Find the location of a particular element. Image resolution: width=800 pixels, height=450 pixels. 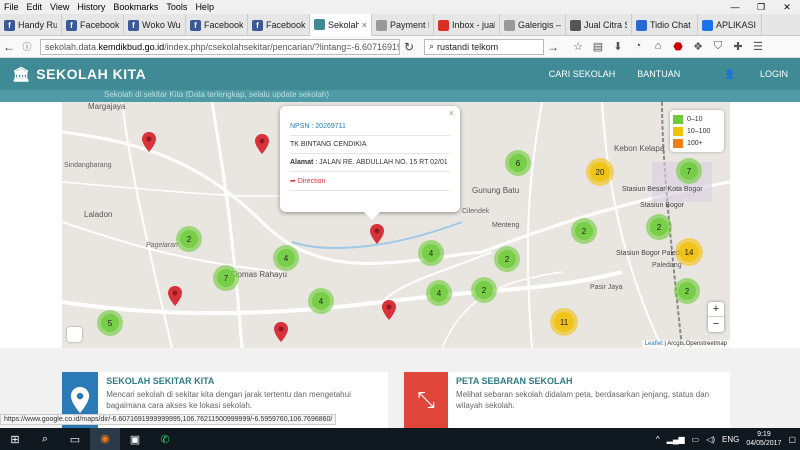

minimize-icon: — is located at coordinates (735, 7).